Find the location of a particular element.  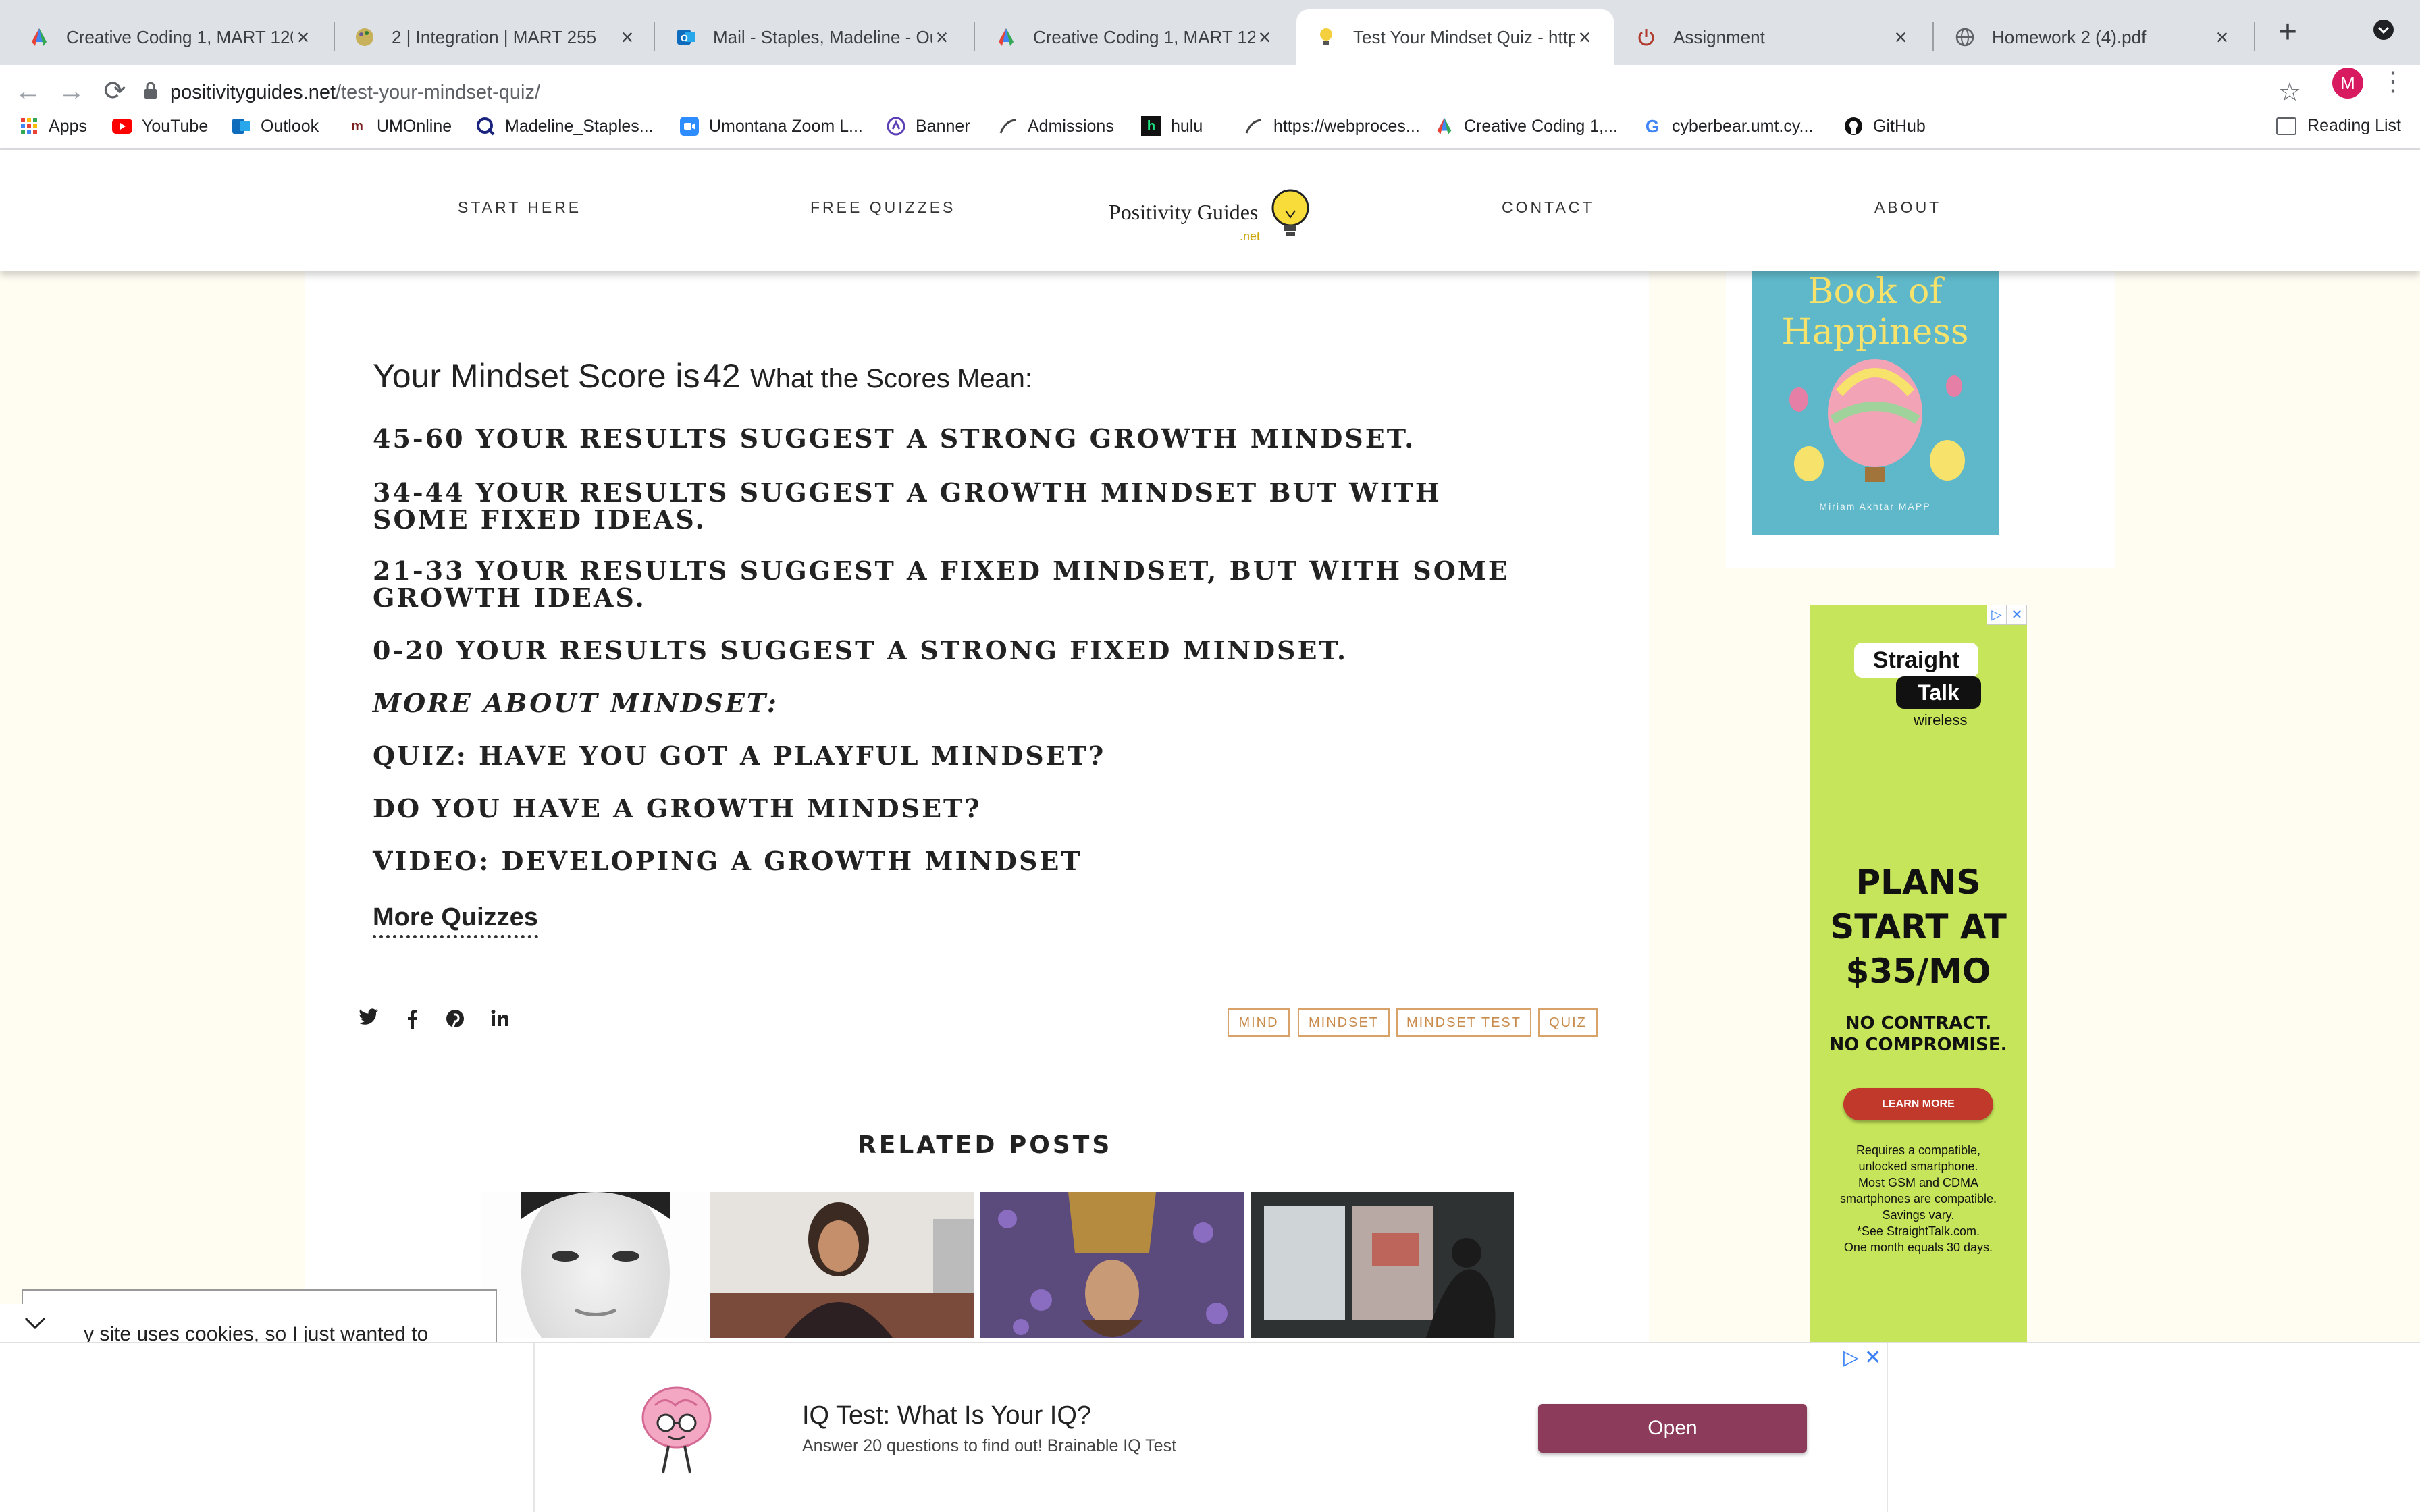

ad-headline: PLANS START AT $35/MO is located at coordinates (1918, 927).